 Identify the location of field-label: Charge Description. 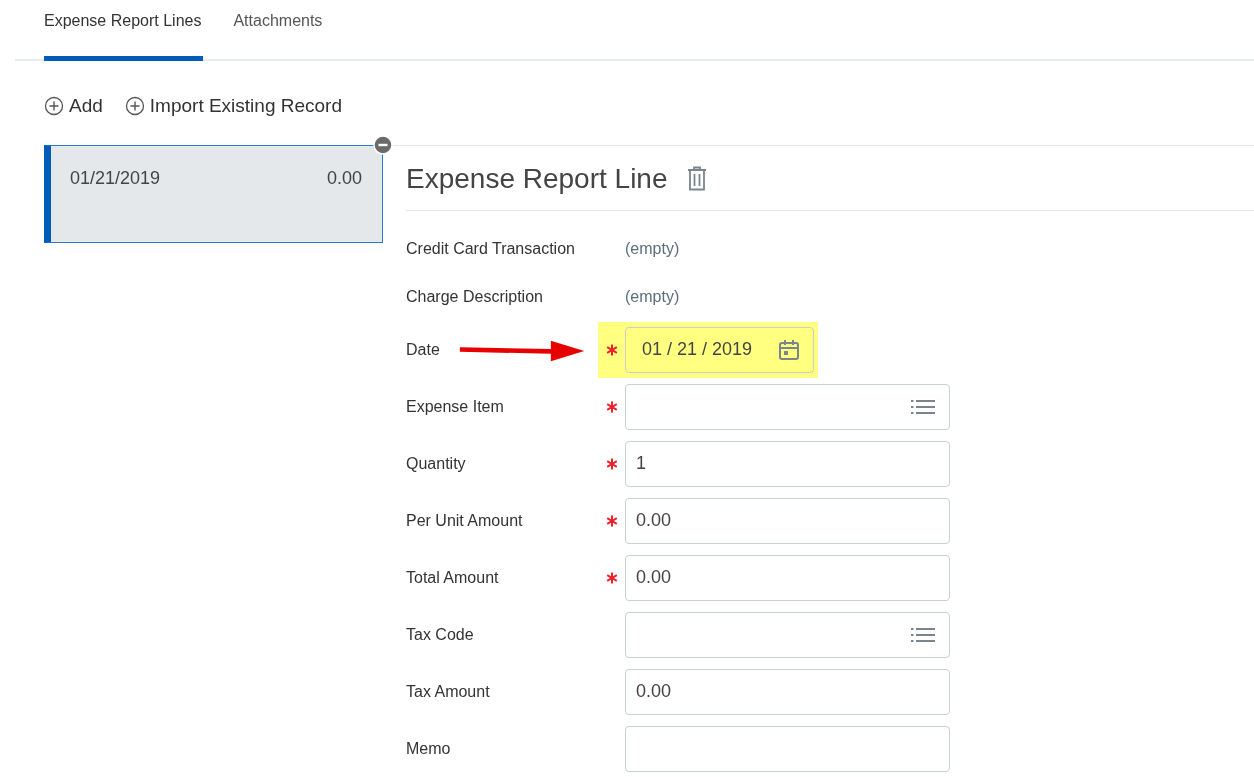
(474, 296).